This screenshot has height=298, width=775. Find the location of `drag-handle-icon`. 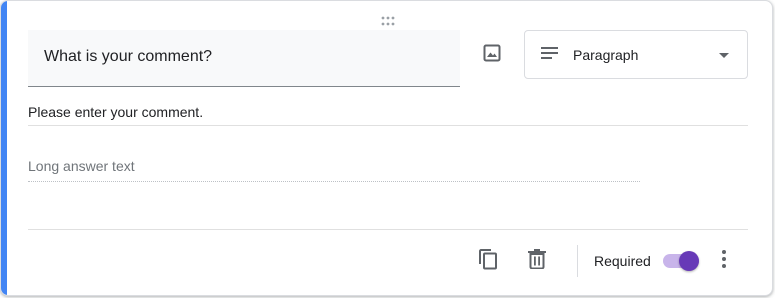

drag-handle-icon is located at coordinates (388, 19).